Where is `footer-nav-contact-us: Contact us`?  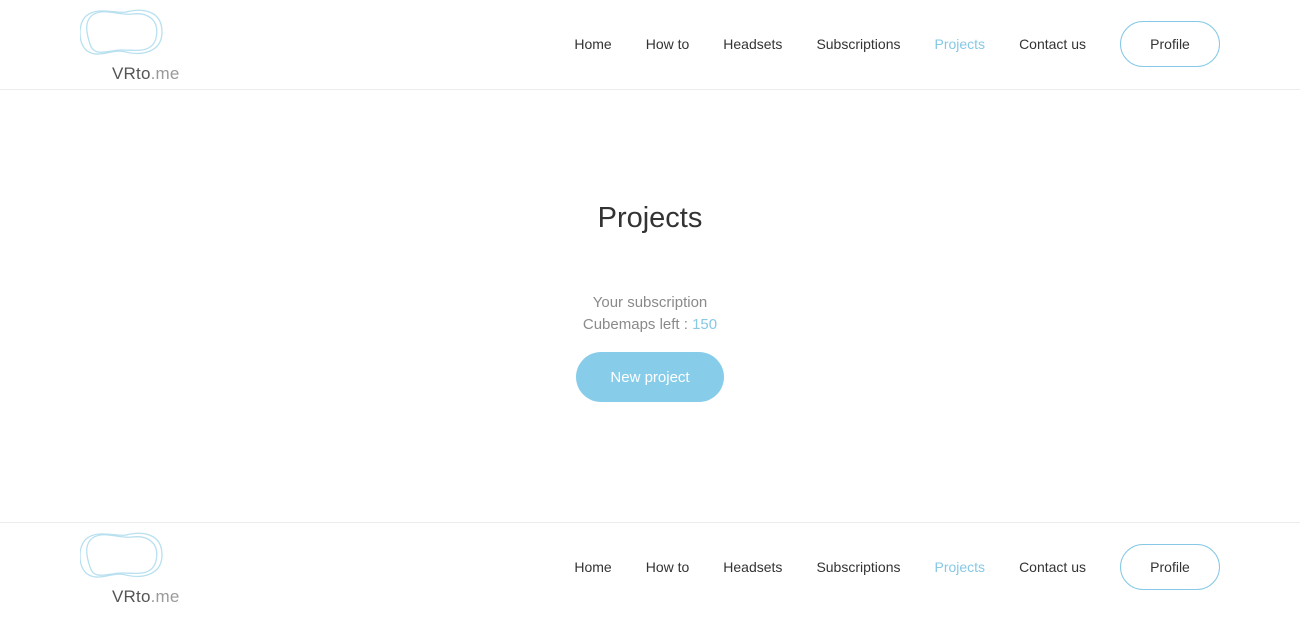 footer-nav-contact-us: Contact us is located at coordinates (1052, 567).